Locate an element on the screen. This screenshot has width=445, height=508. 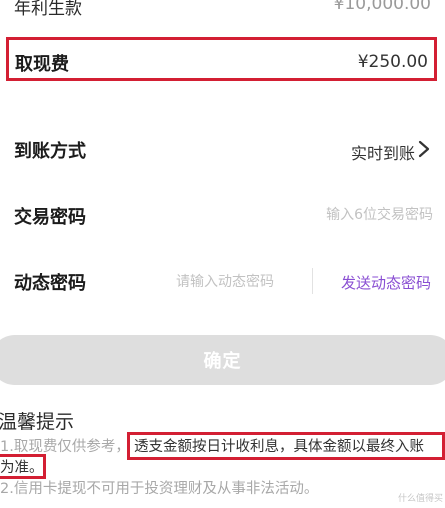
tips-title: 温馨提示 is located at coordinates (37, 422).